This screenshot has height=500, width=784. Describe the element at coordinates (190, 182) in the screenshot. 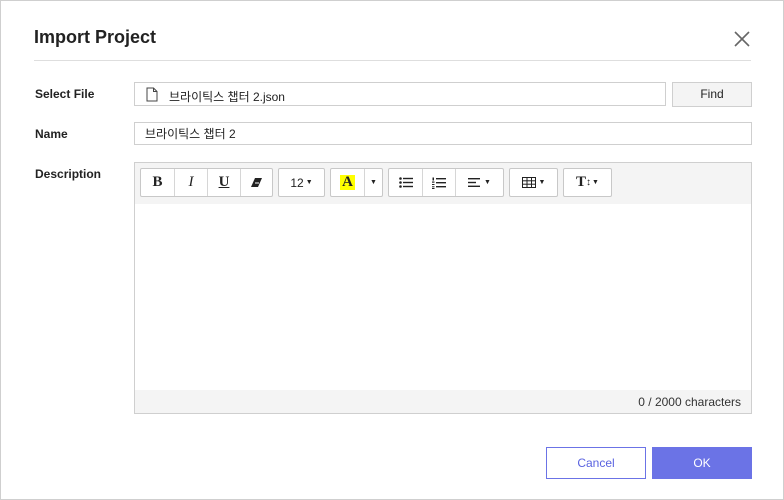

I see `italic-button: I` at that location.